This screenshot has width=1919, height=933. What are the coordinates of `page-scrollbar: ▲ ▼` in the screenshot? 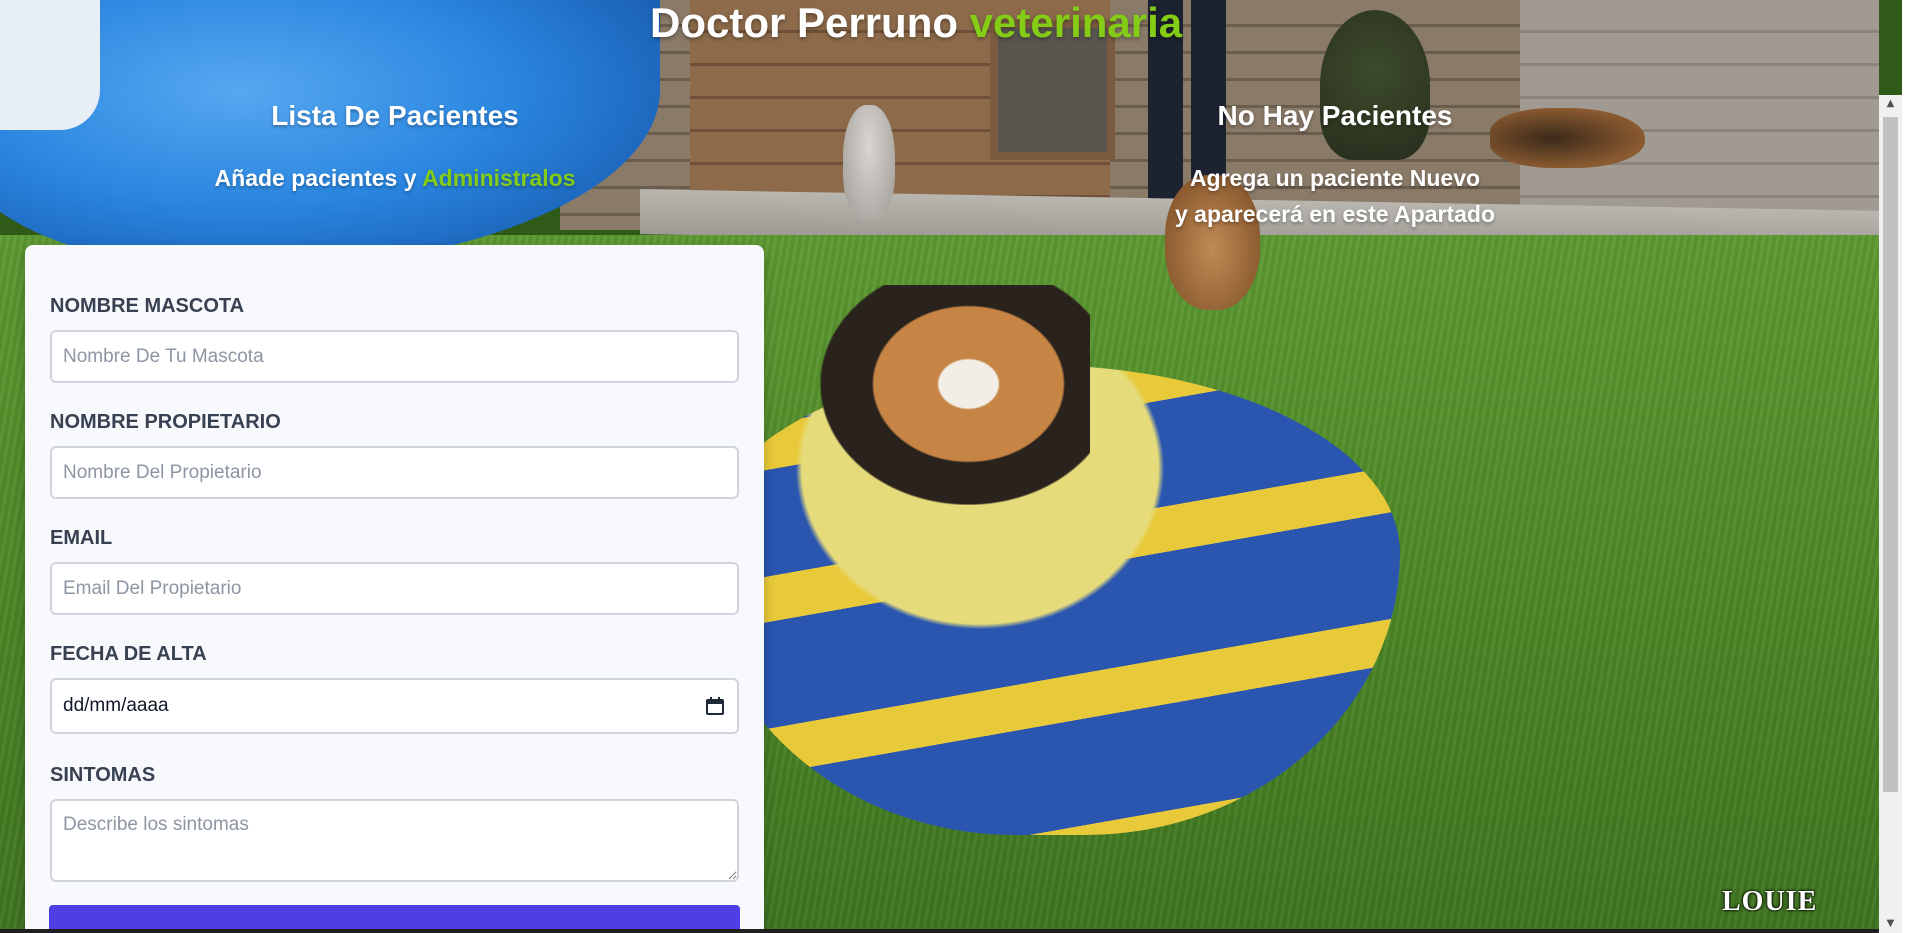 It's located at (1890, 514).